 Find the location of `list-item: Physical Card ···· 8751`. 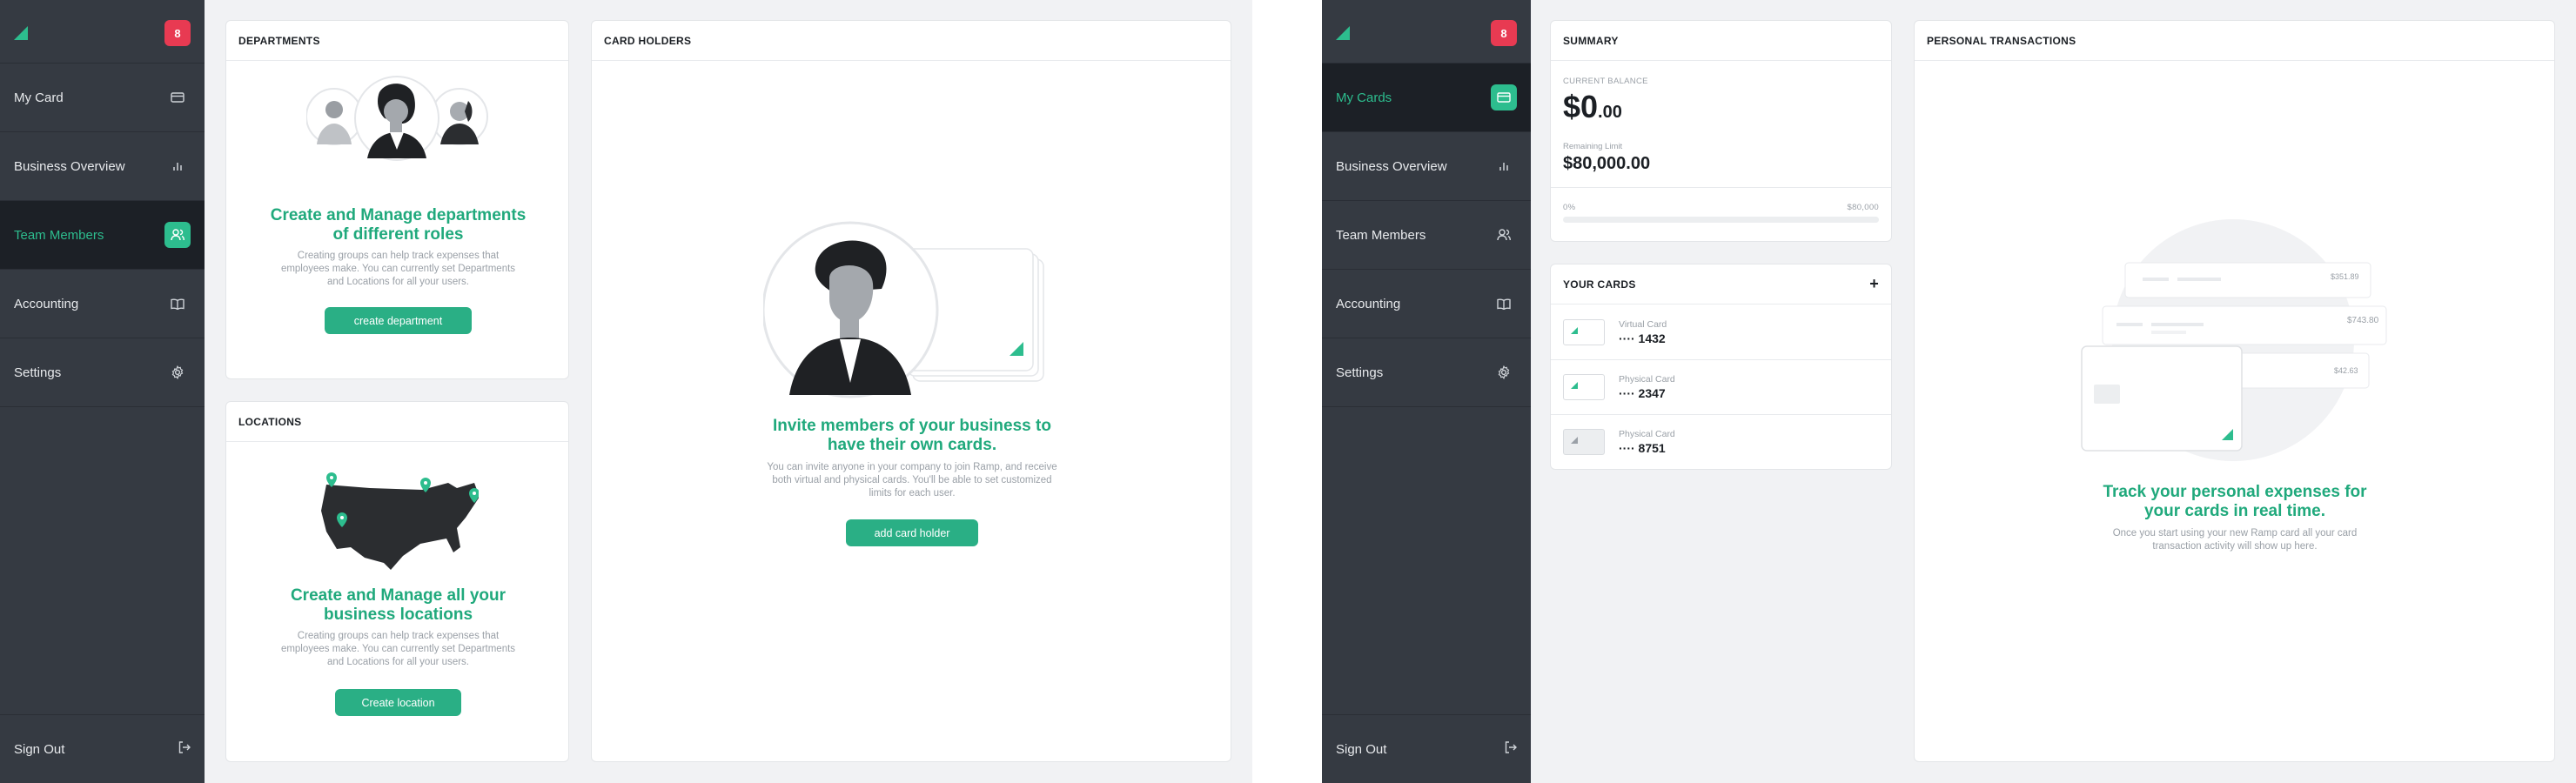

list-item: Physical Card ···· 8751 is located at coordinates (1721, 441).